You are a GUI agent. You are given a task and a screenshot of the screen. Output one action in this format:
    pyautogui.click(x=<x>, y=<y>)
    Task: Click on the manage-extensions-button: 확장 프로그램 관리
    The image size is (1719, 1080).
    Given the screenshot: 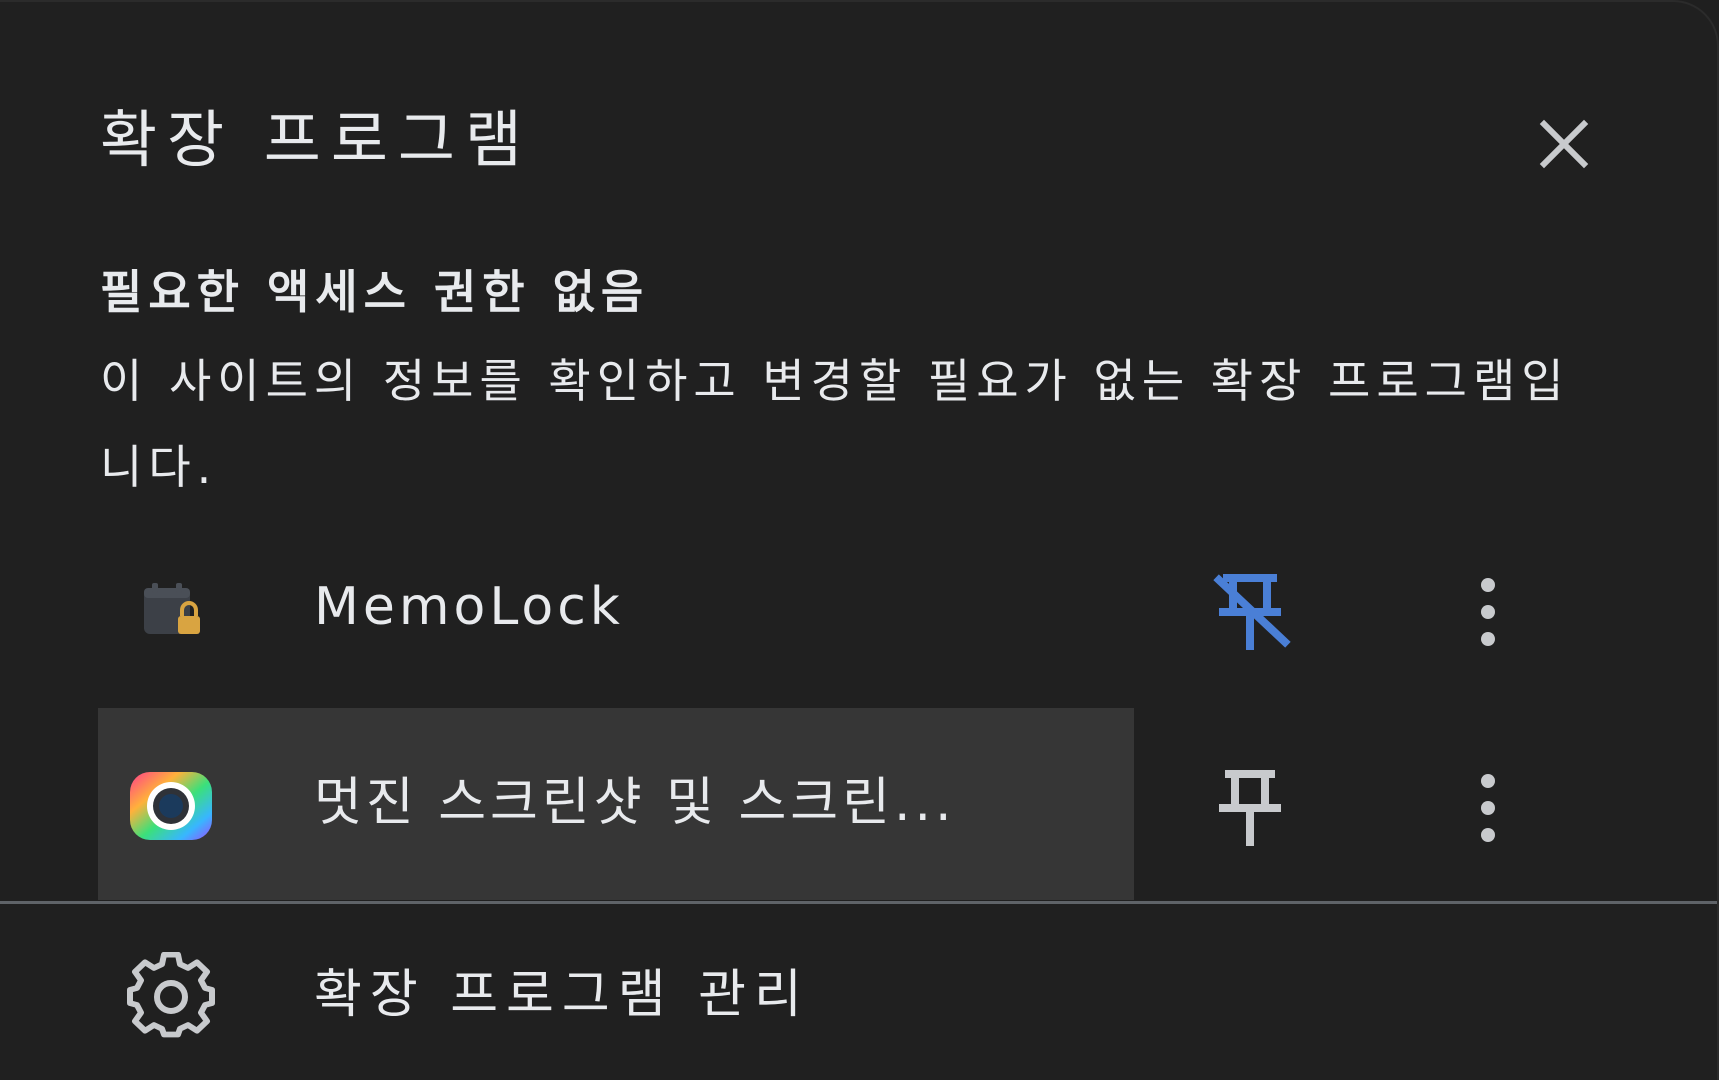 What is the action you would take?
    pyautogui.click(x=848, y=997)
    